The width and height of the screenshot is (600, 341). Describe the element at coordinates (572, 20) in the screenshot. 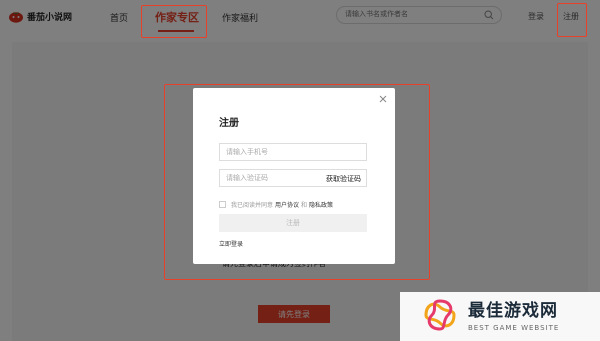

I see `annotation-register` at that location.